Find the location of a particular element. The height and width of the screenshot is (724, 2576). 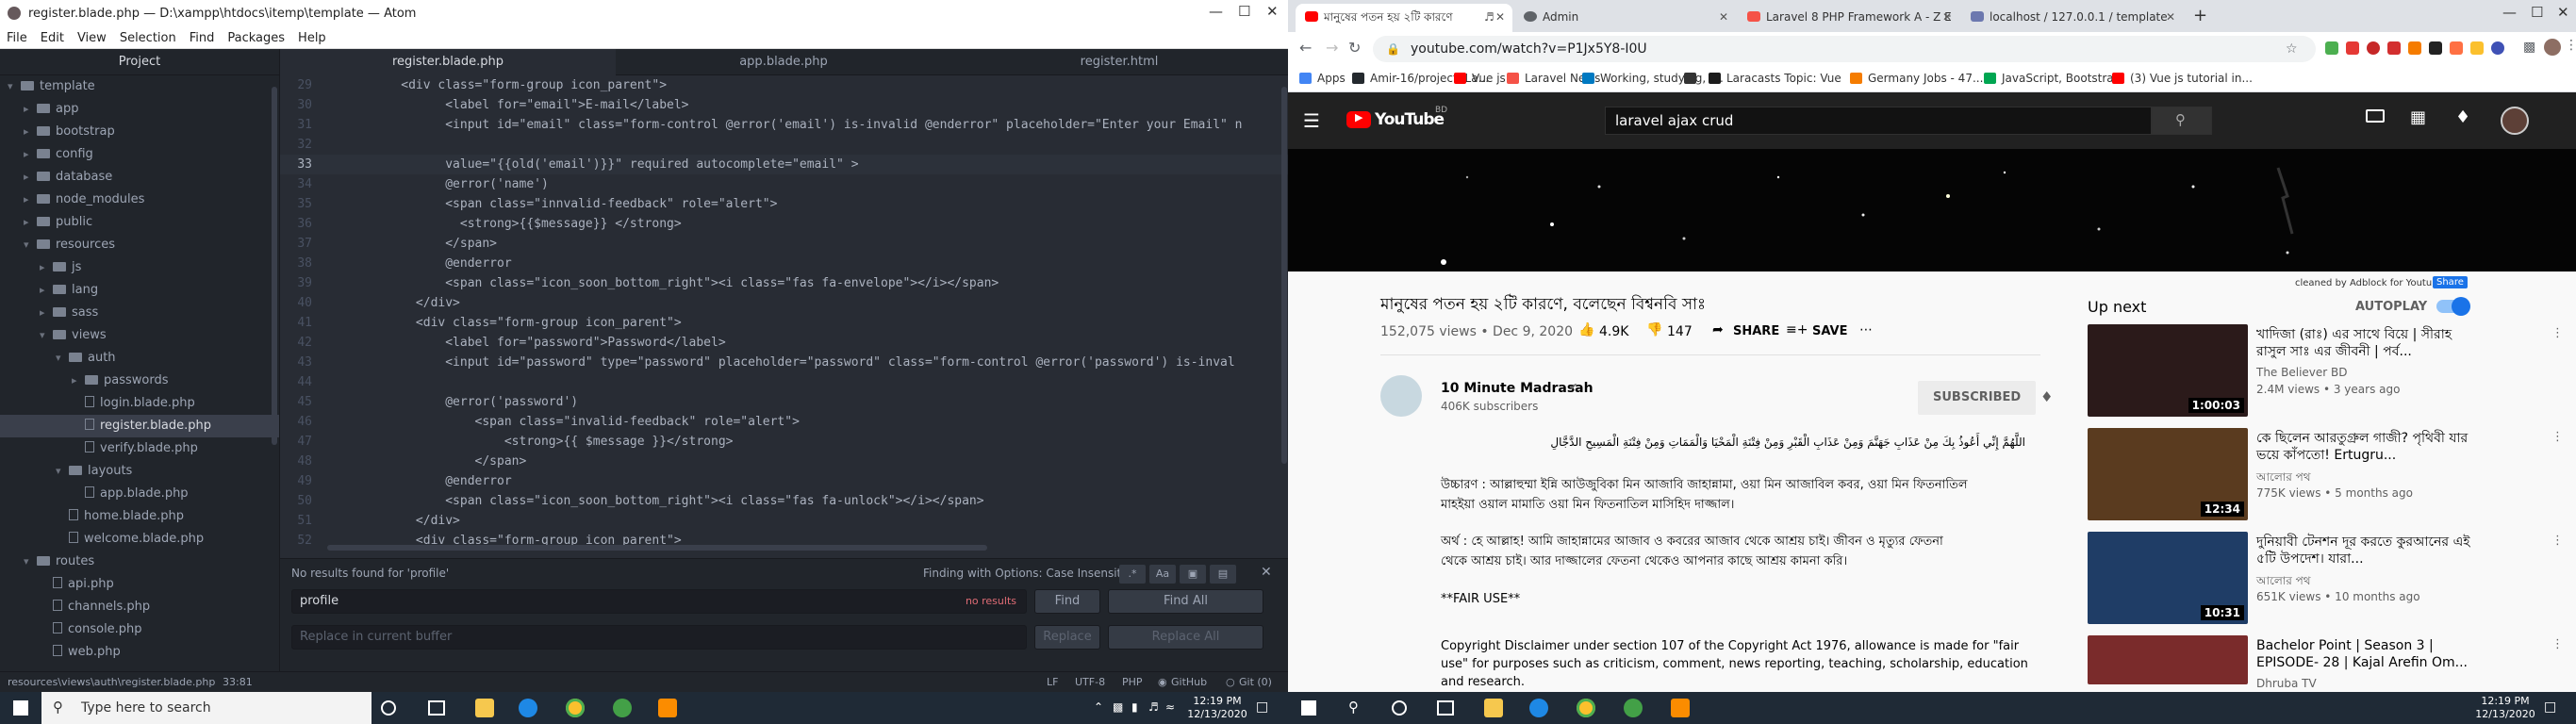

tree-folder: ▸ public is located at coordinates (139, 222).